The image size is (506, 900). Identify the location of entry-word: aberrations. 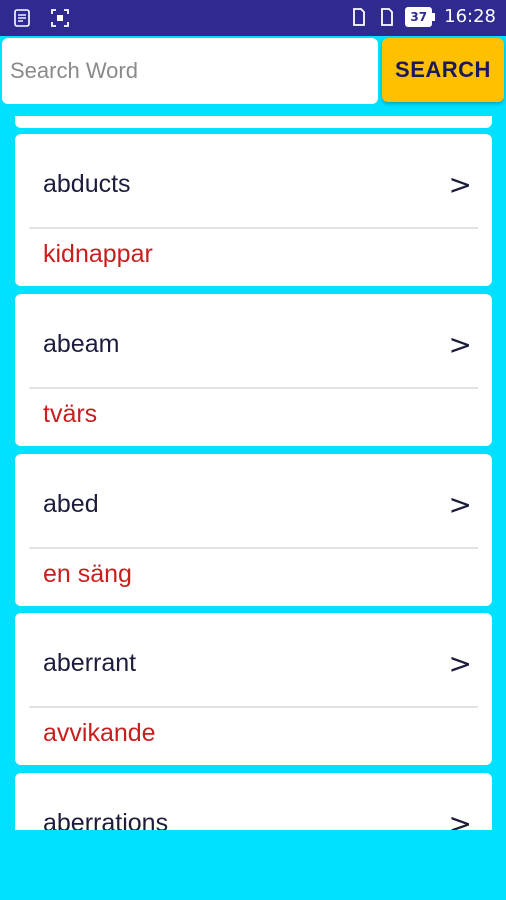
(106, 819).